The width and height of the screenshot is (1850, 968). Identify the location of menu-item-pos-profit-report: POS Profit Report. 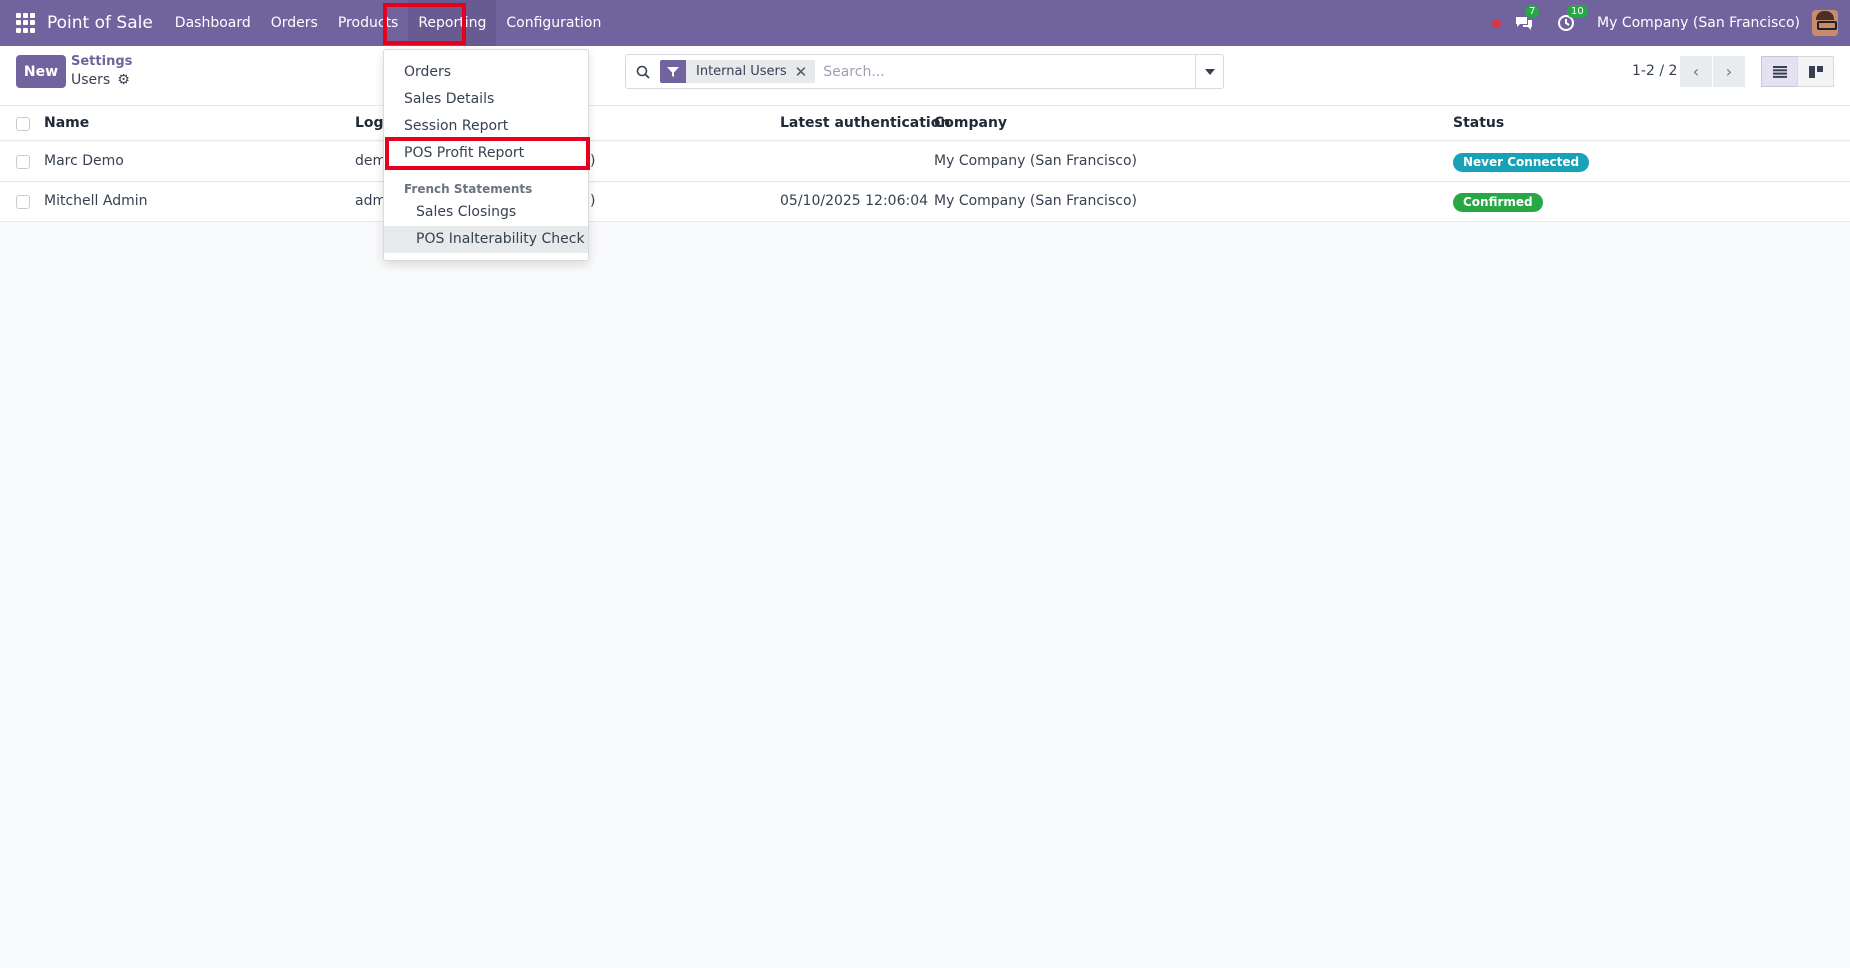
(486, 153).